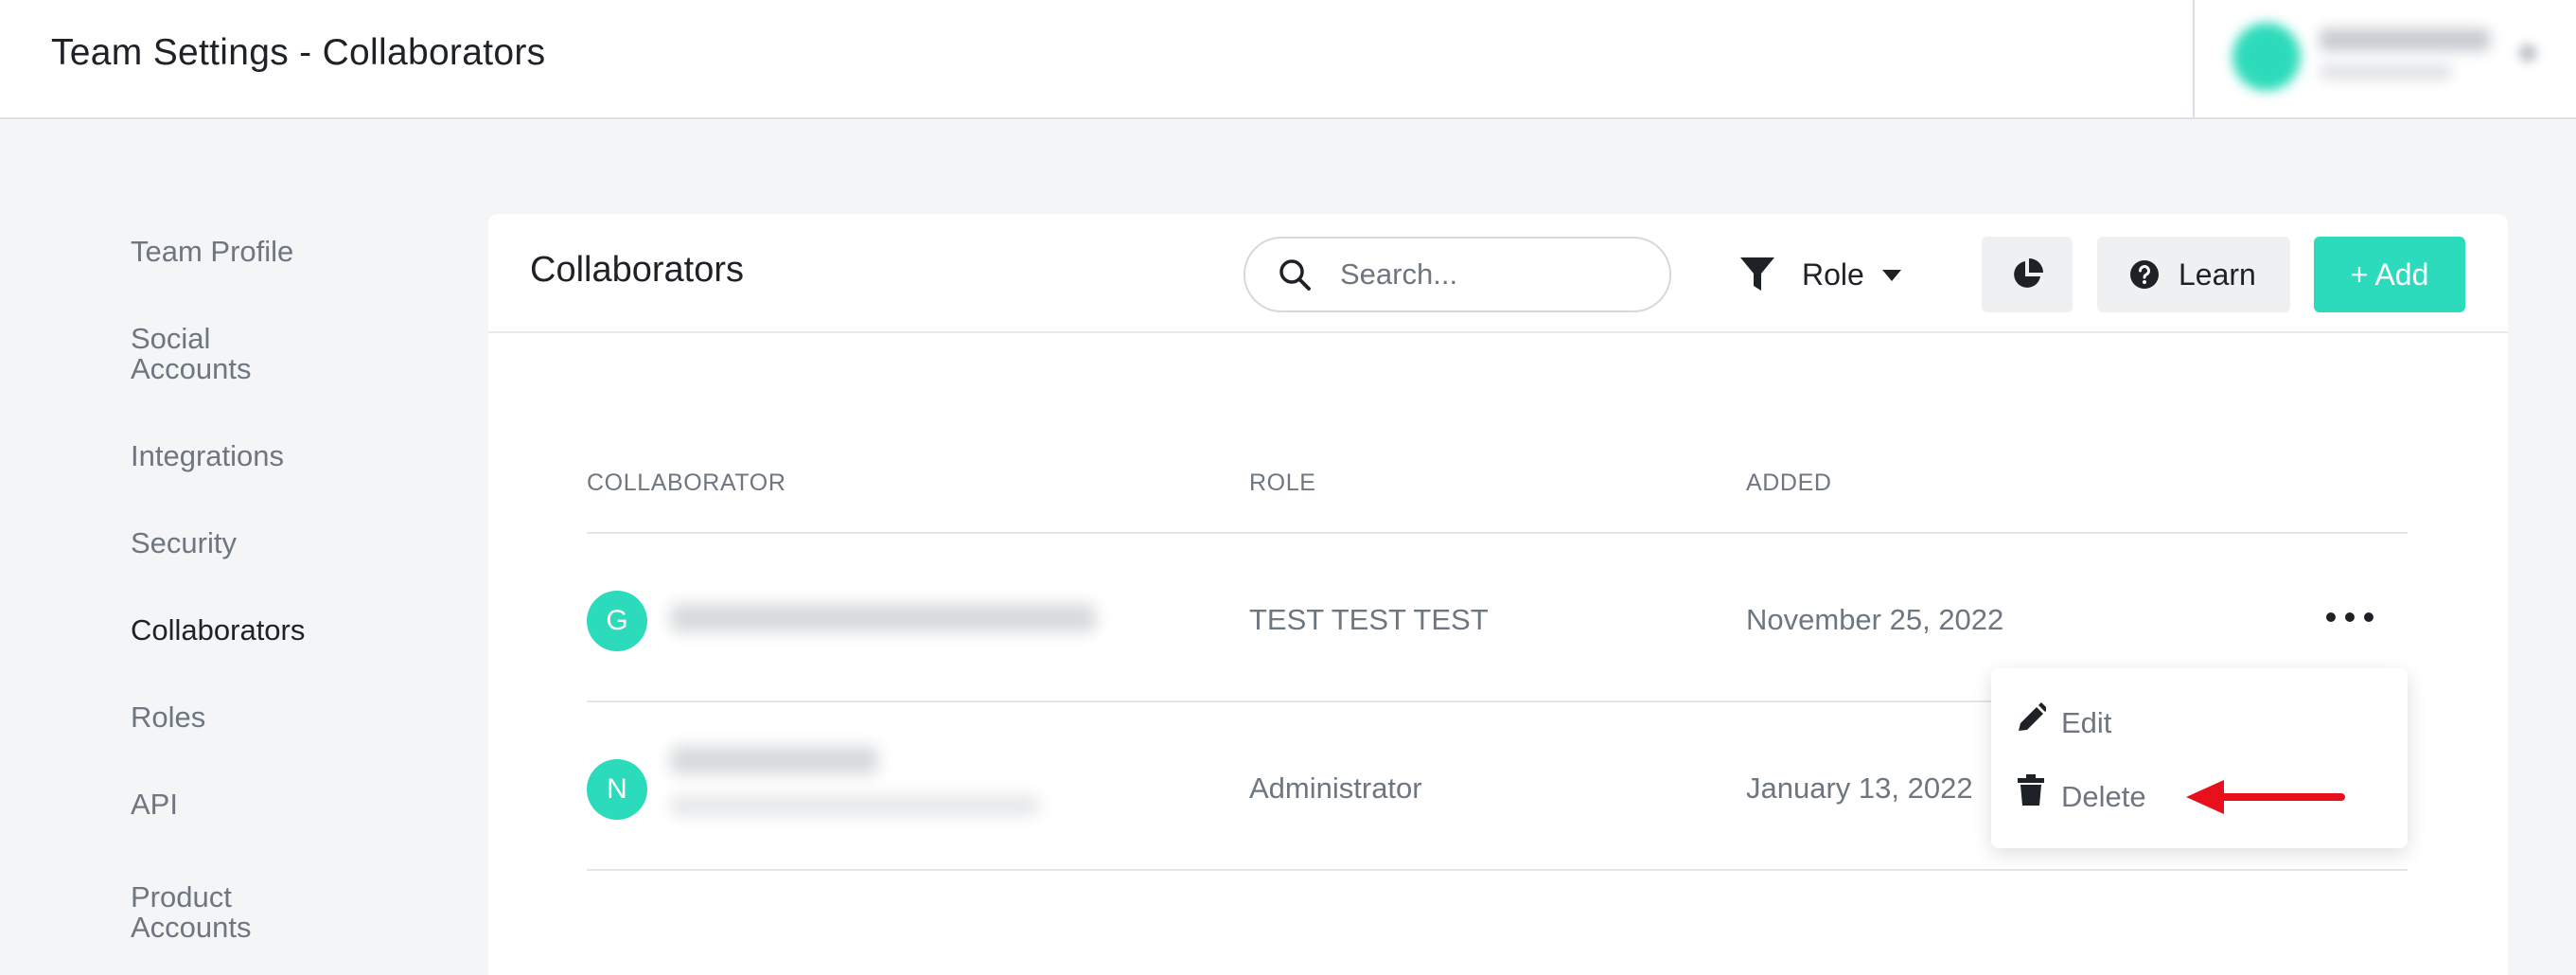 Image resolution: width=2576 pixels, height=975 pixels. I want to click on sidebar-item-product-accounts: Product Accounts, so click(244, 912).